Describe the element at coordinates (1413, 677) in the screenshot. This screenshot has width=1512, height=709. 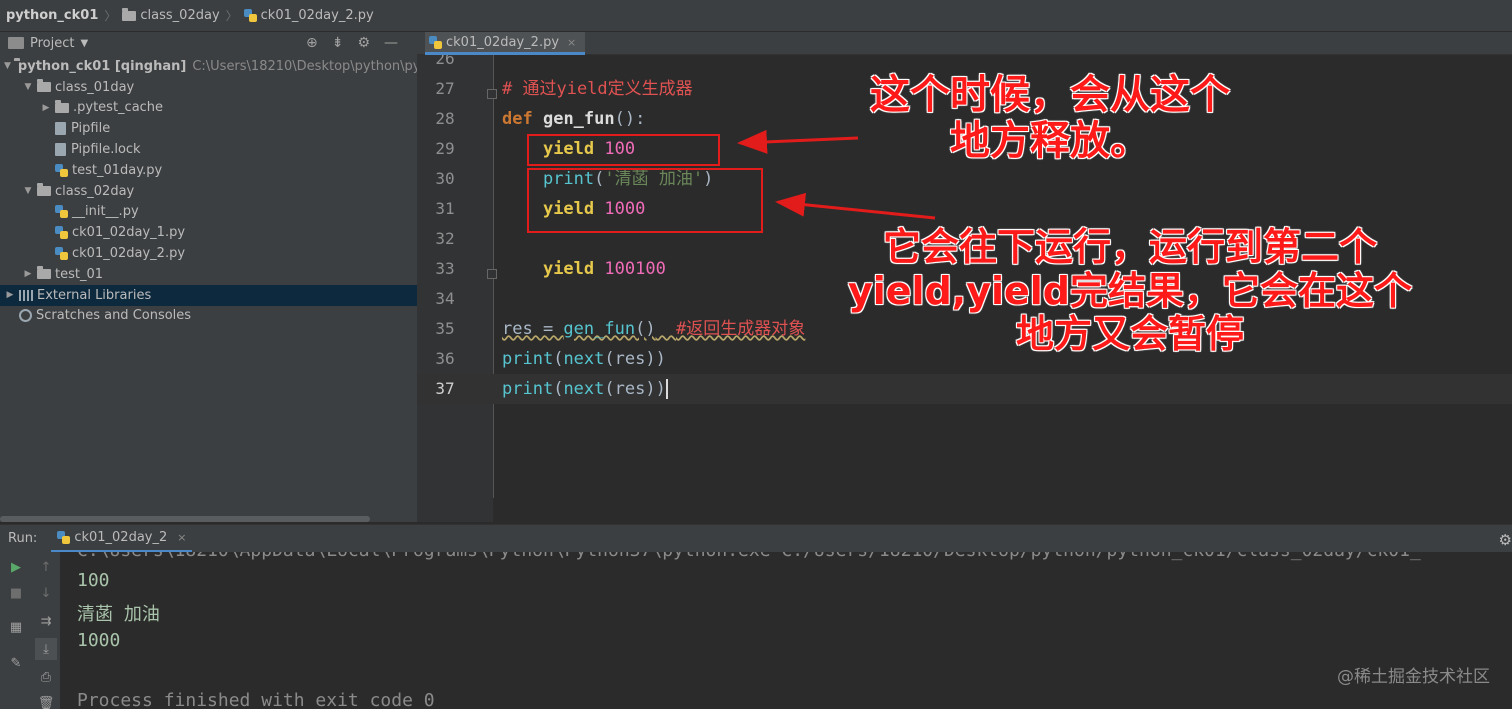
I see `watermark: @稀土掘金技术社区` at that location.